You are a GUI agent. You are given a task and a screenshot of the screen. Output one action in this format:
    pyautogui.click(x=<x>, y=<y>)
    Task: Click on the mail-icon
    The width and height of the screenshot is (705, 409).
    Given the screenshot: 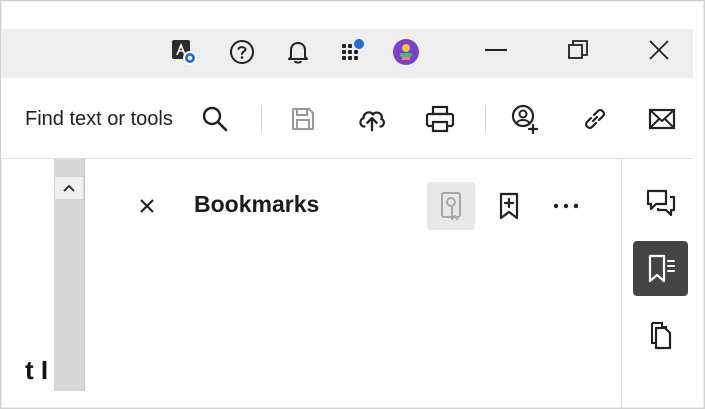 What is the action you would take?
    pyautogui.click(x=662, y=119)
    